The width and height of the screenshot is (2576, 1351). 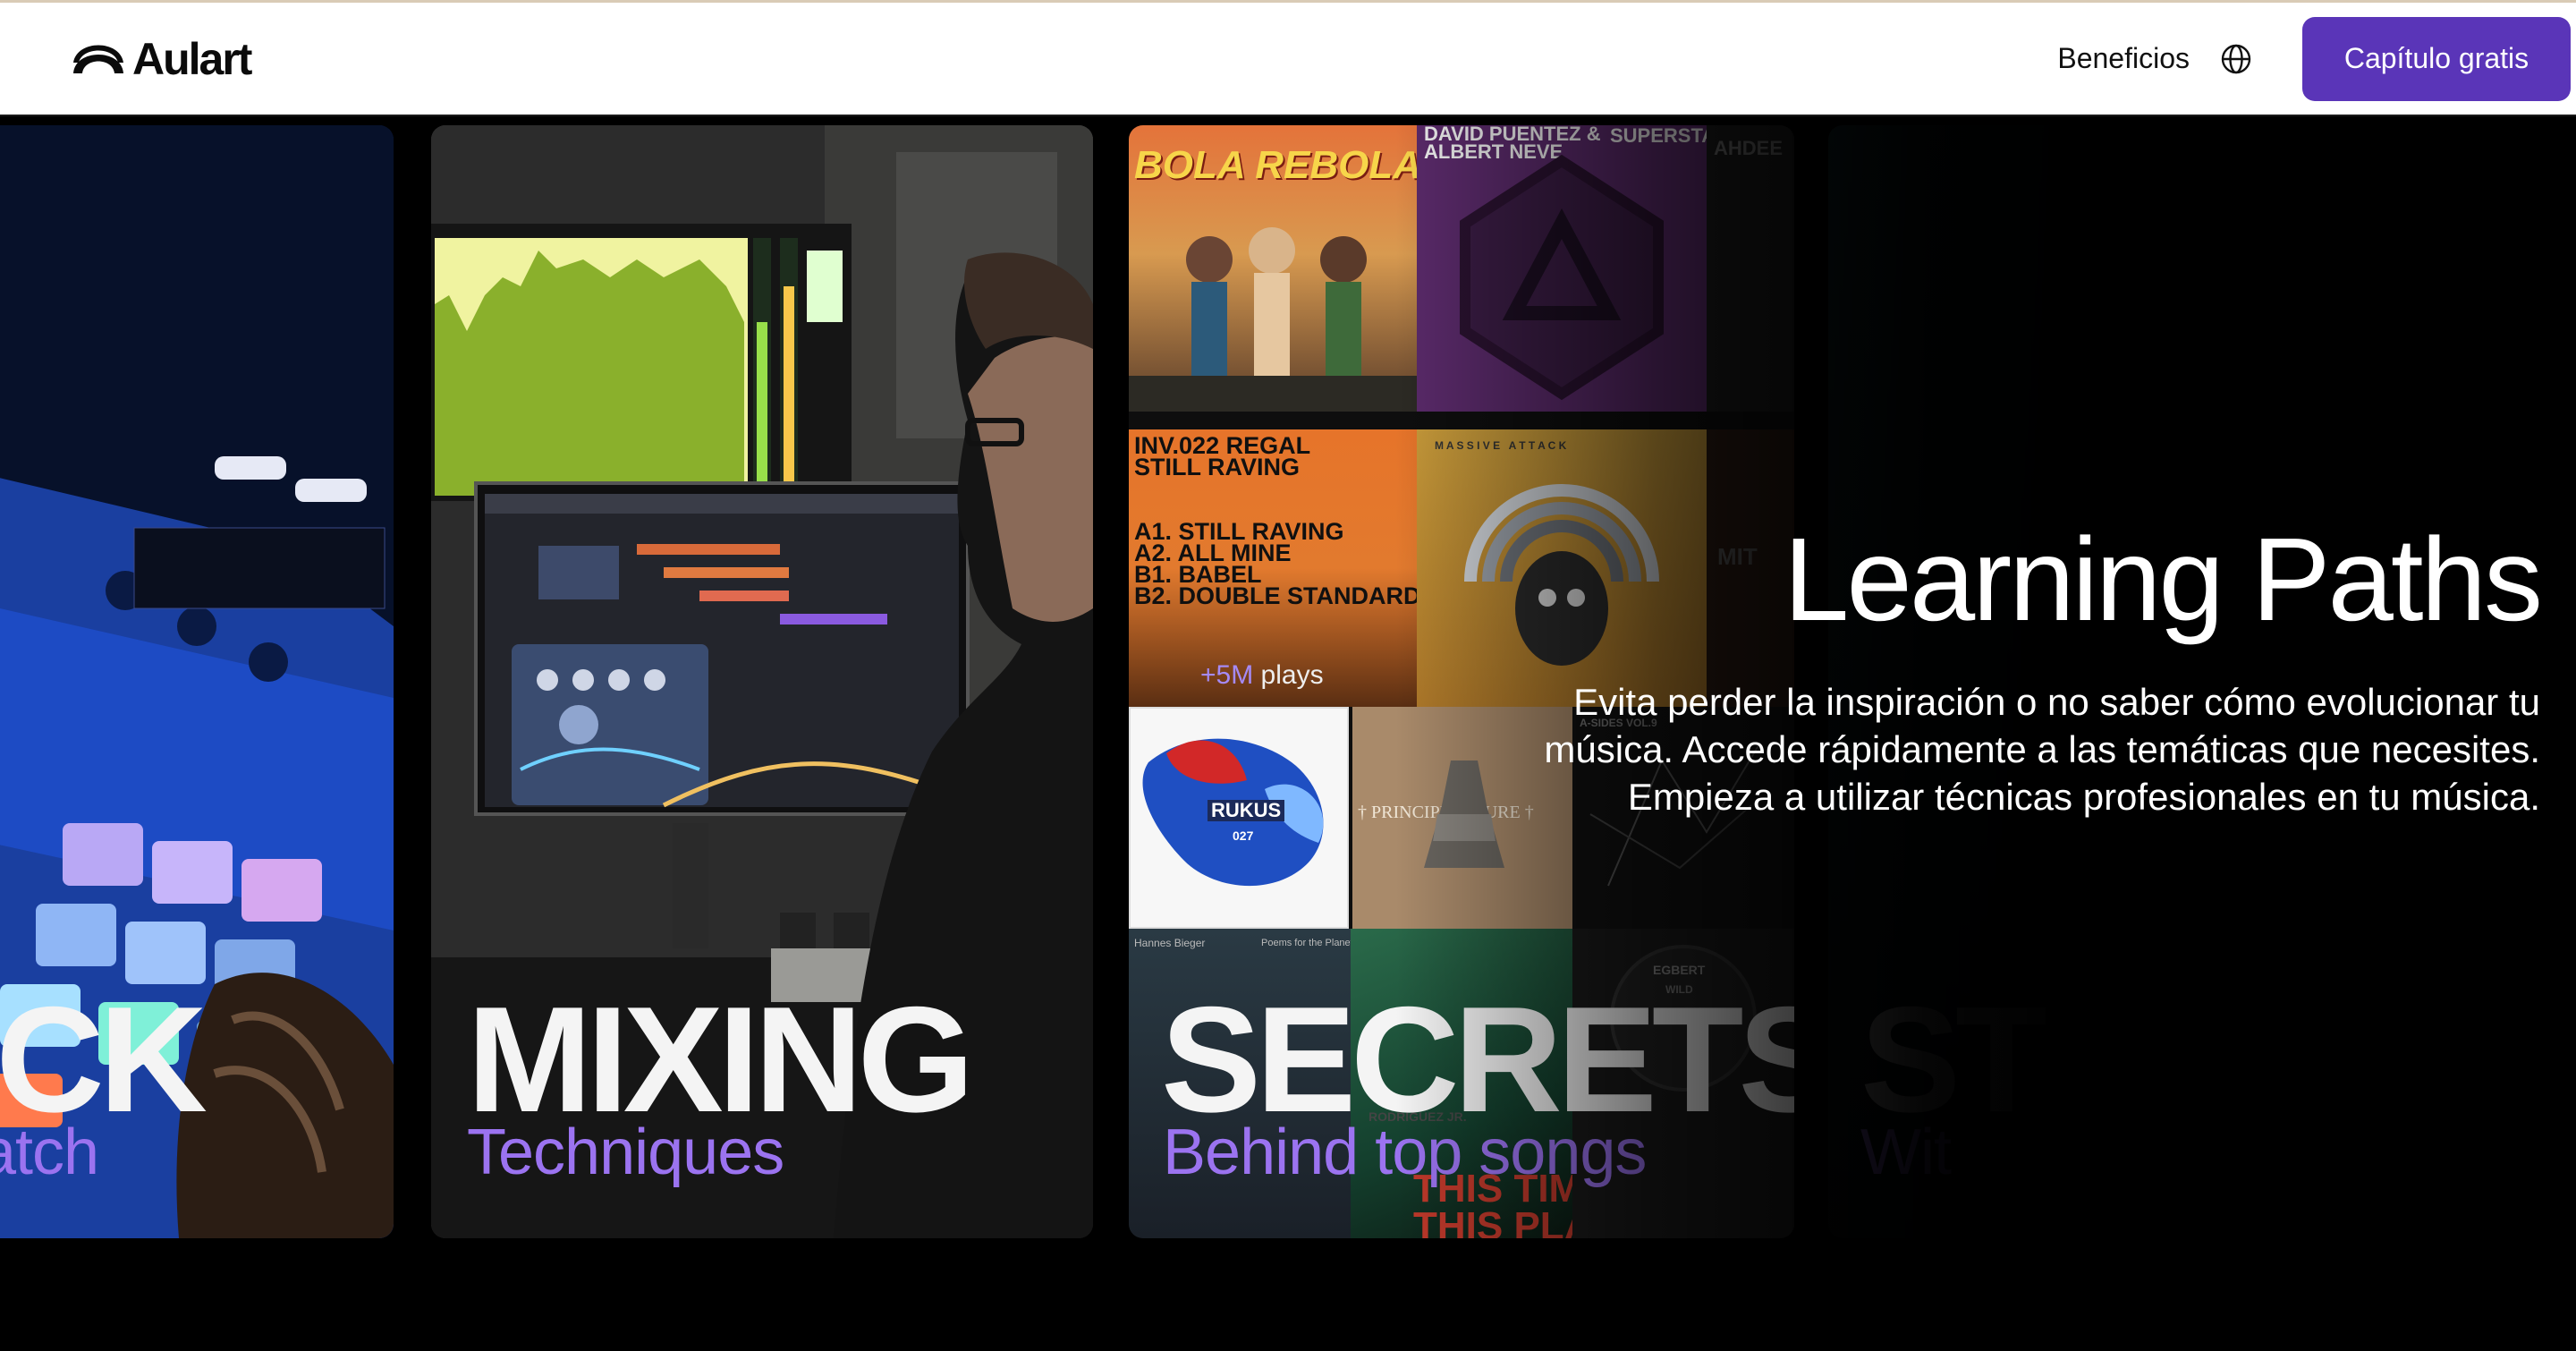 What do you see at coordinates (1953, 1059) in the screenshot?
I see `card-title: ST` at bounding box center [1953, 1059].